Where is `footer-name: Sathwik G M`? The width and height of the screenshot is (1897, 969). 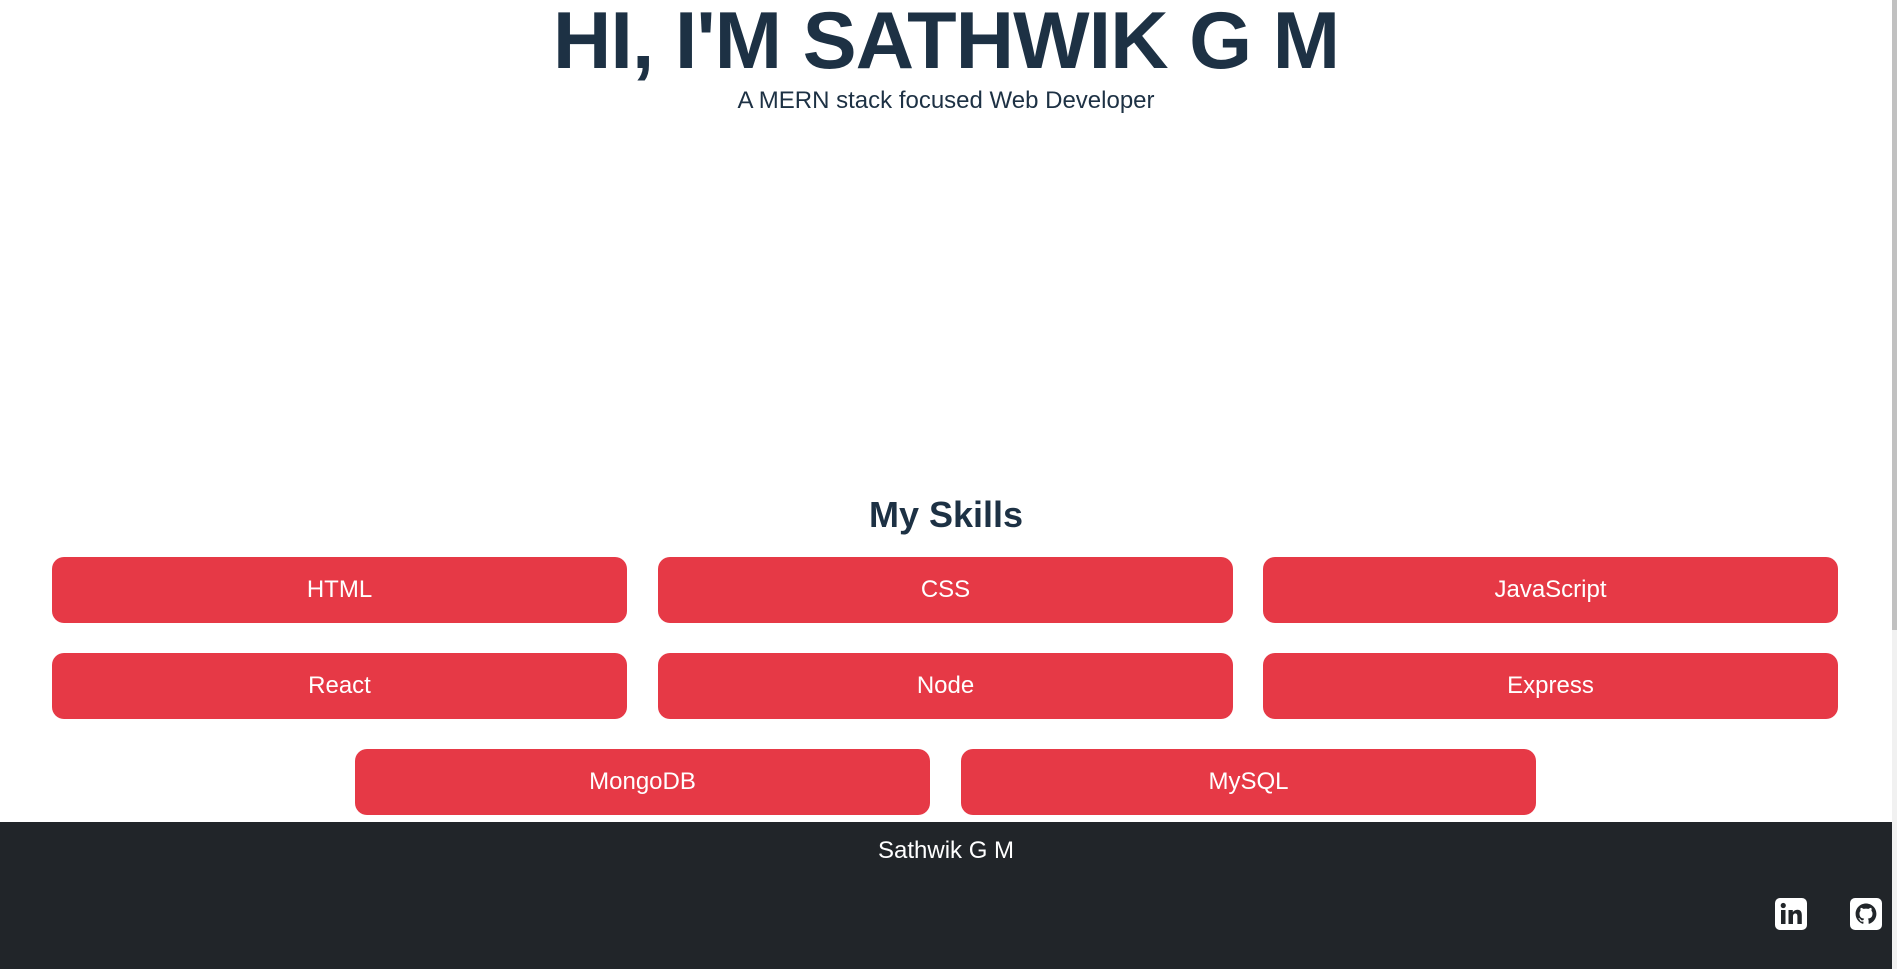 footer-name: Sathwik G M is located at coordinates (946, 850).